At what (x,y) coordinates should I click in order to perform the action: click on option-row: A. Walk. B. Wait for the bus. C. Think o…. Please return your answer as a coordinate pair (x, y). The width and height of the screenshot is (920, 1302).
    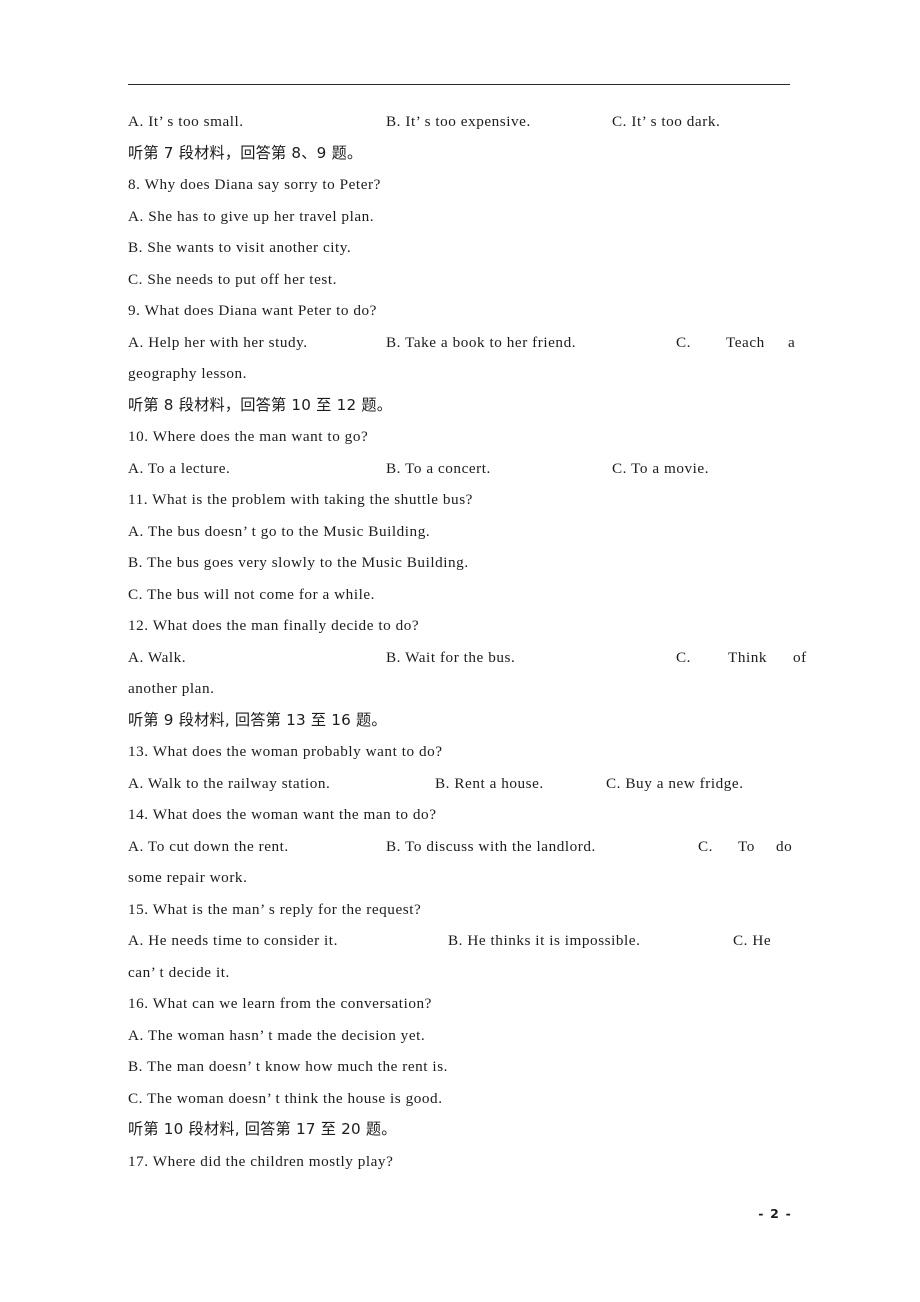
    Looking at the image, I should click on (467, 658).